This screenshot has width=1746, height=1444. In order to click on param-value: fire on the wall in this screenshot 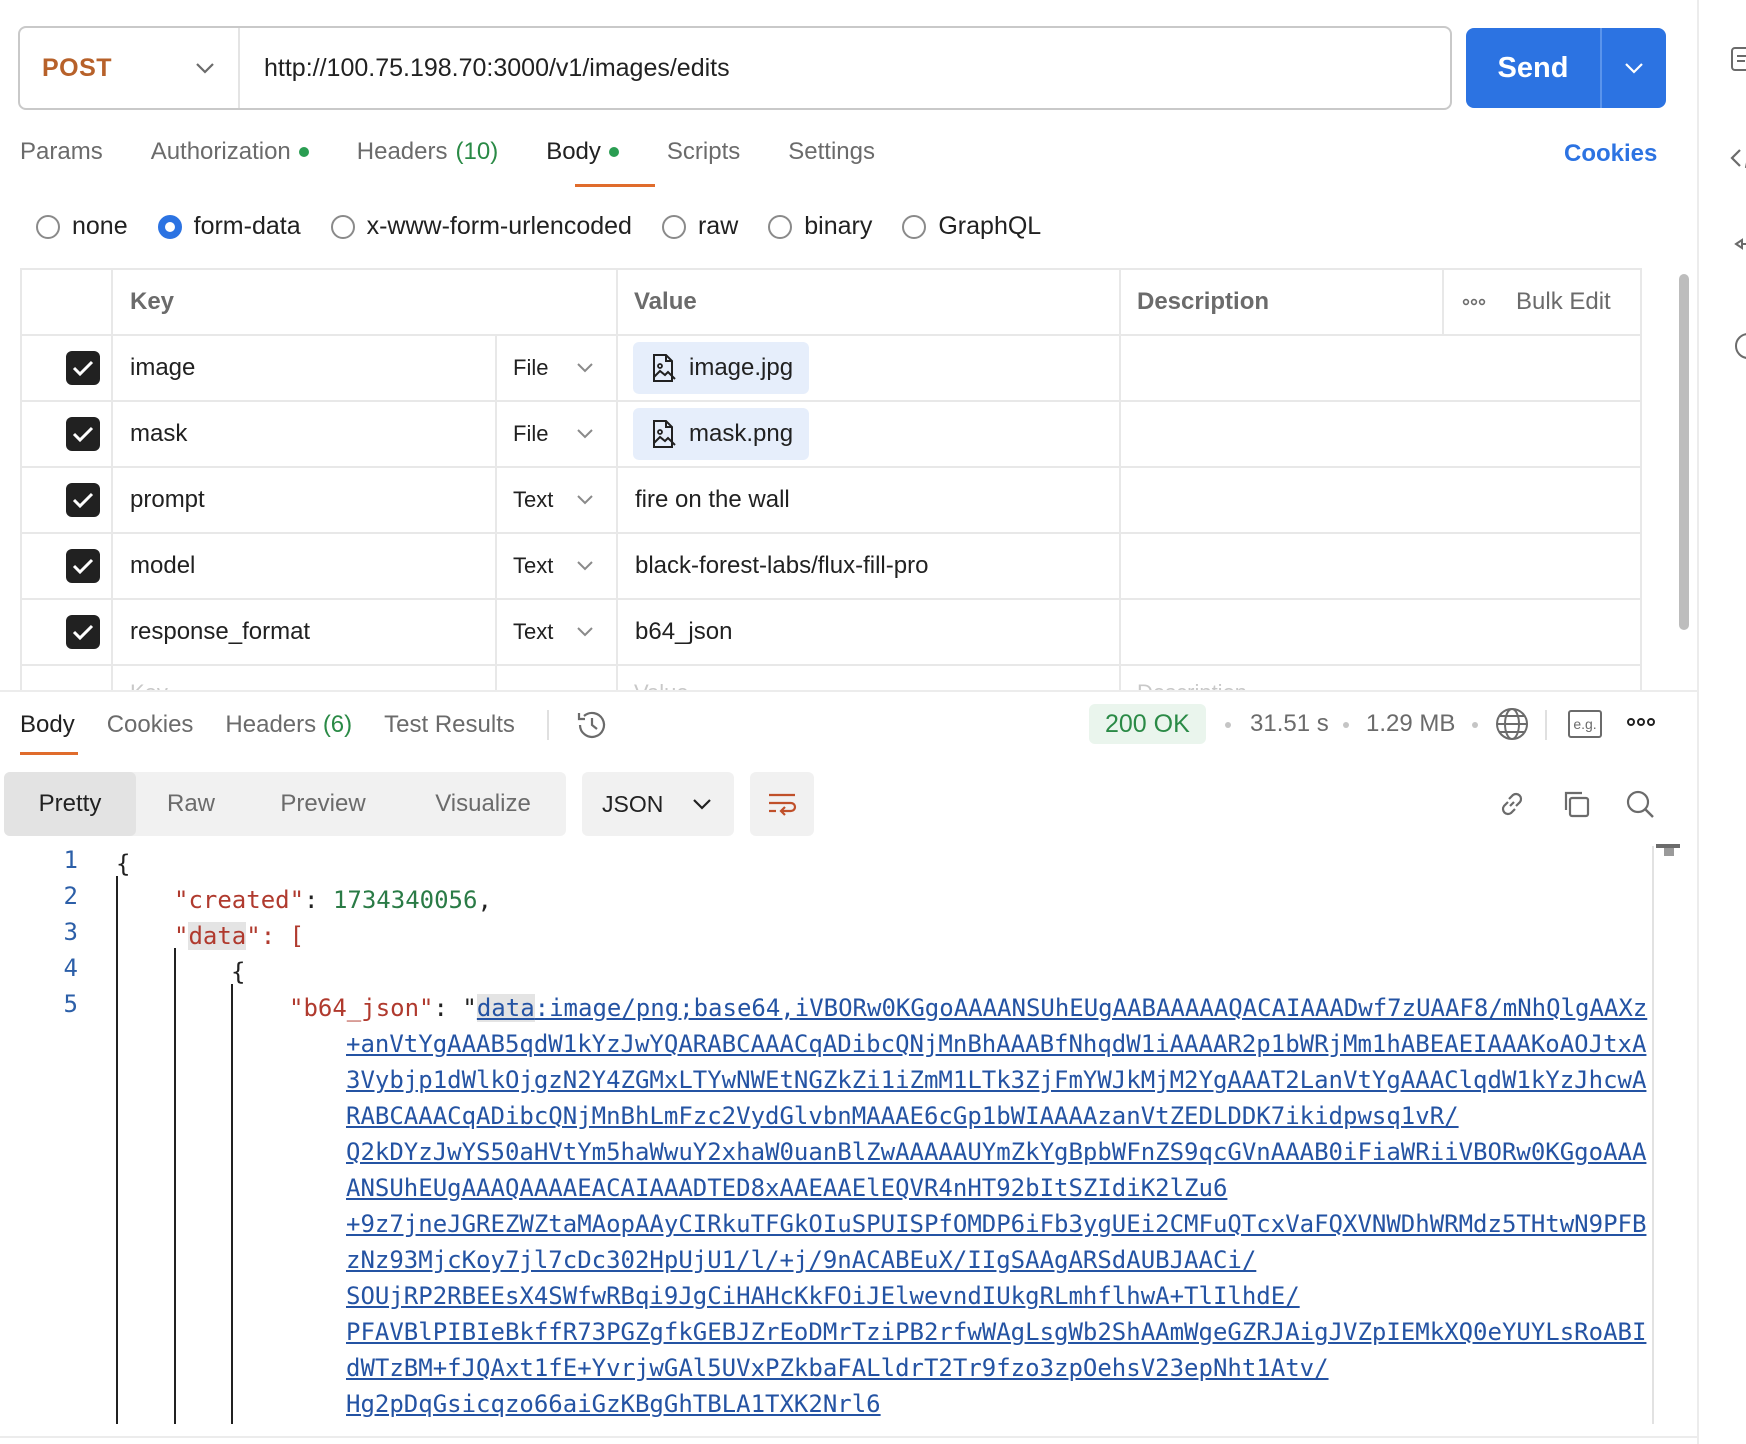, I will do `click(703, 500)`.